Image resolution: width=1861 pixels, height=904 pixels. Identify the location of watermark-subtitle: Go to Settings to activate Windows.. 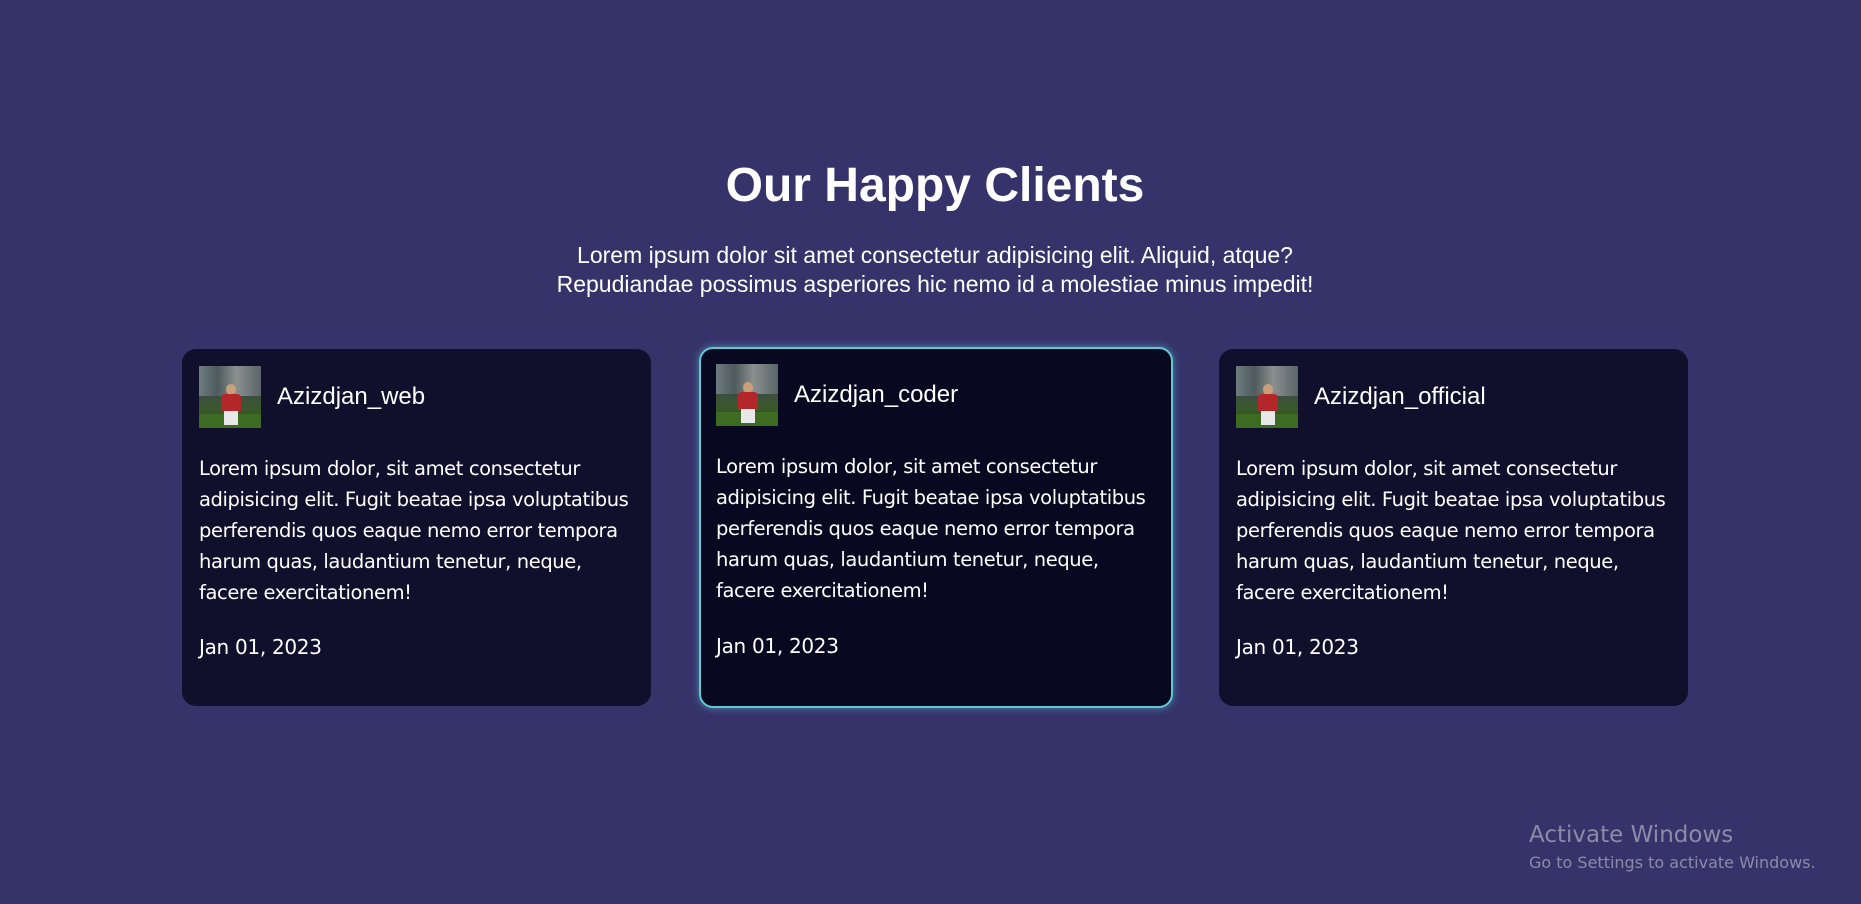
(1672, 862).